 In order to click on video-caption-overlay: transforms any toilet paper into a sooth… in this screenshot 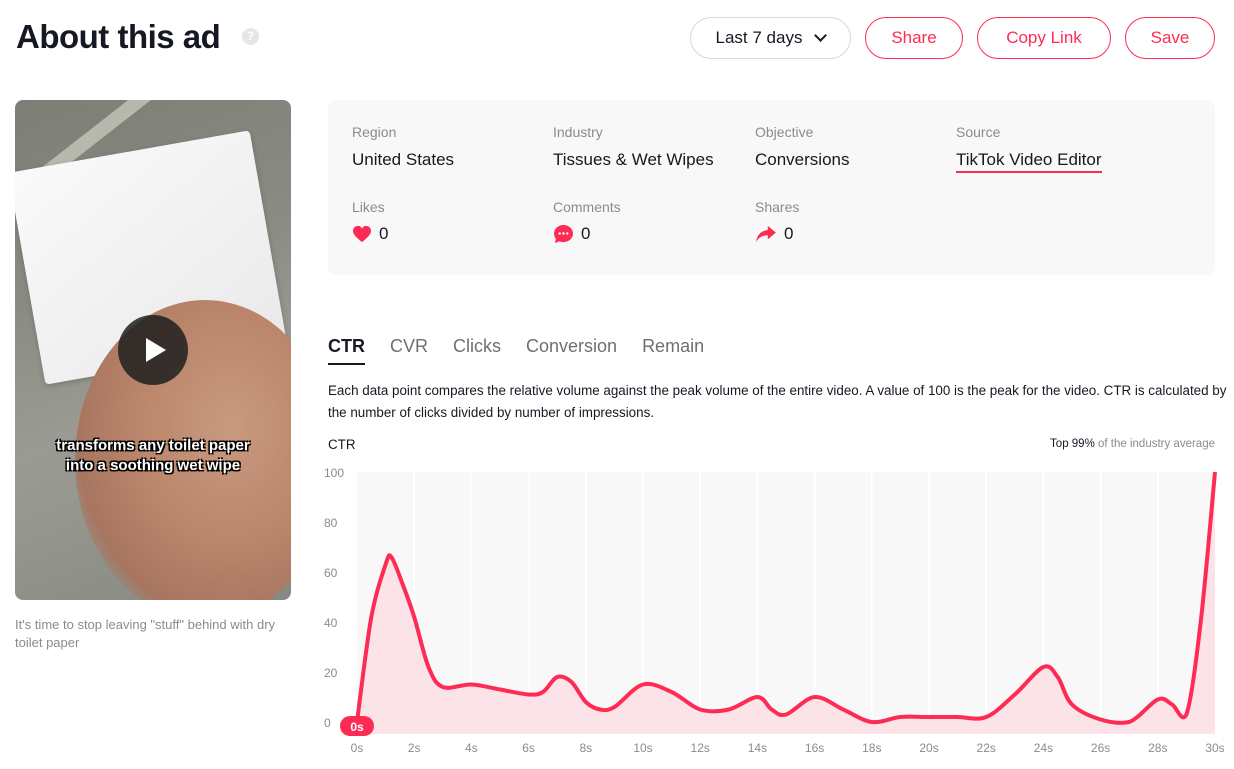, I will do `click(153, 456)`.